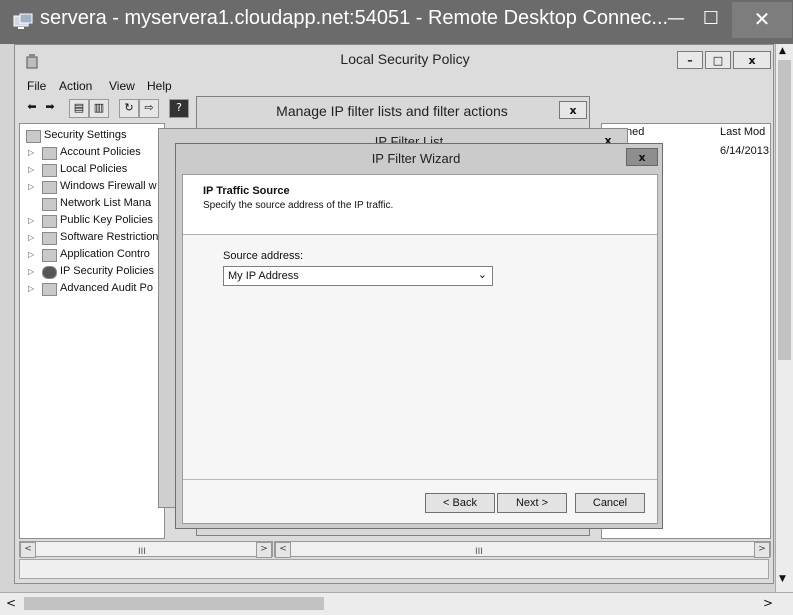  What do you see at coordinates (420, 479) in the screenshot?
I see `divider` at bounding box center [420, 479].